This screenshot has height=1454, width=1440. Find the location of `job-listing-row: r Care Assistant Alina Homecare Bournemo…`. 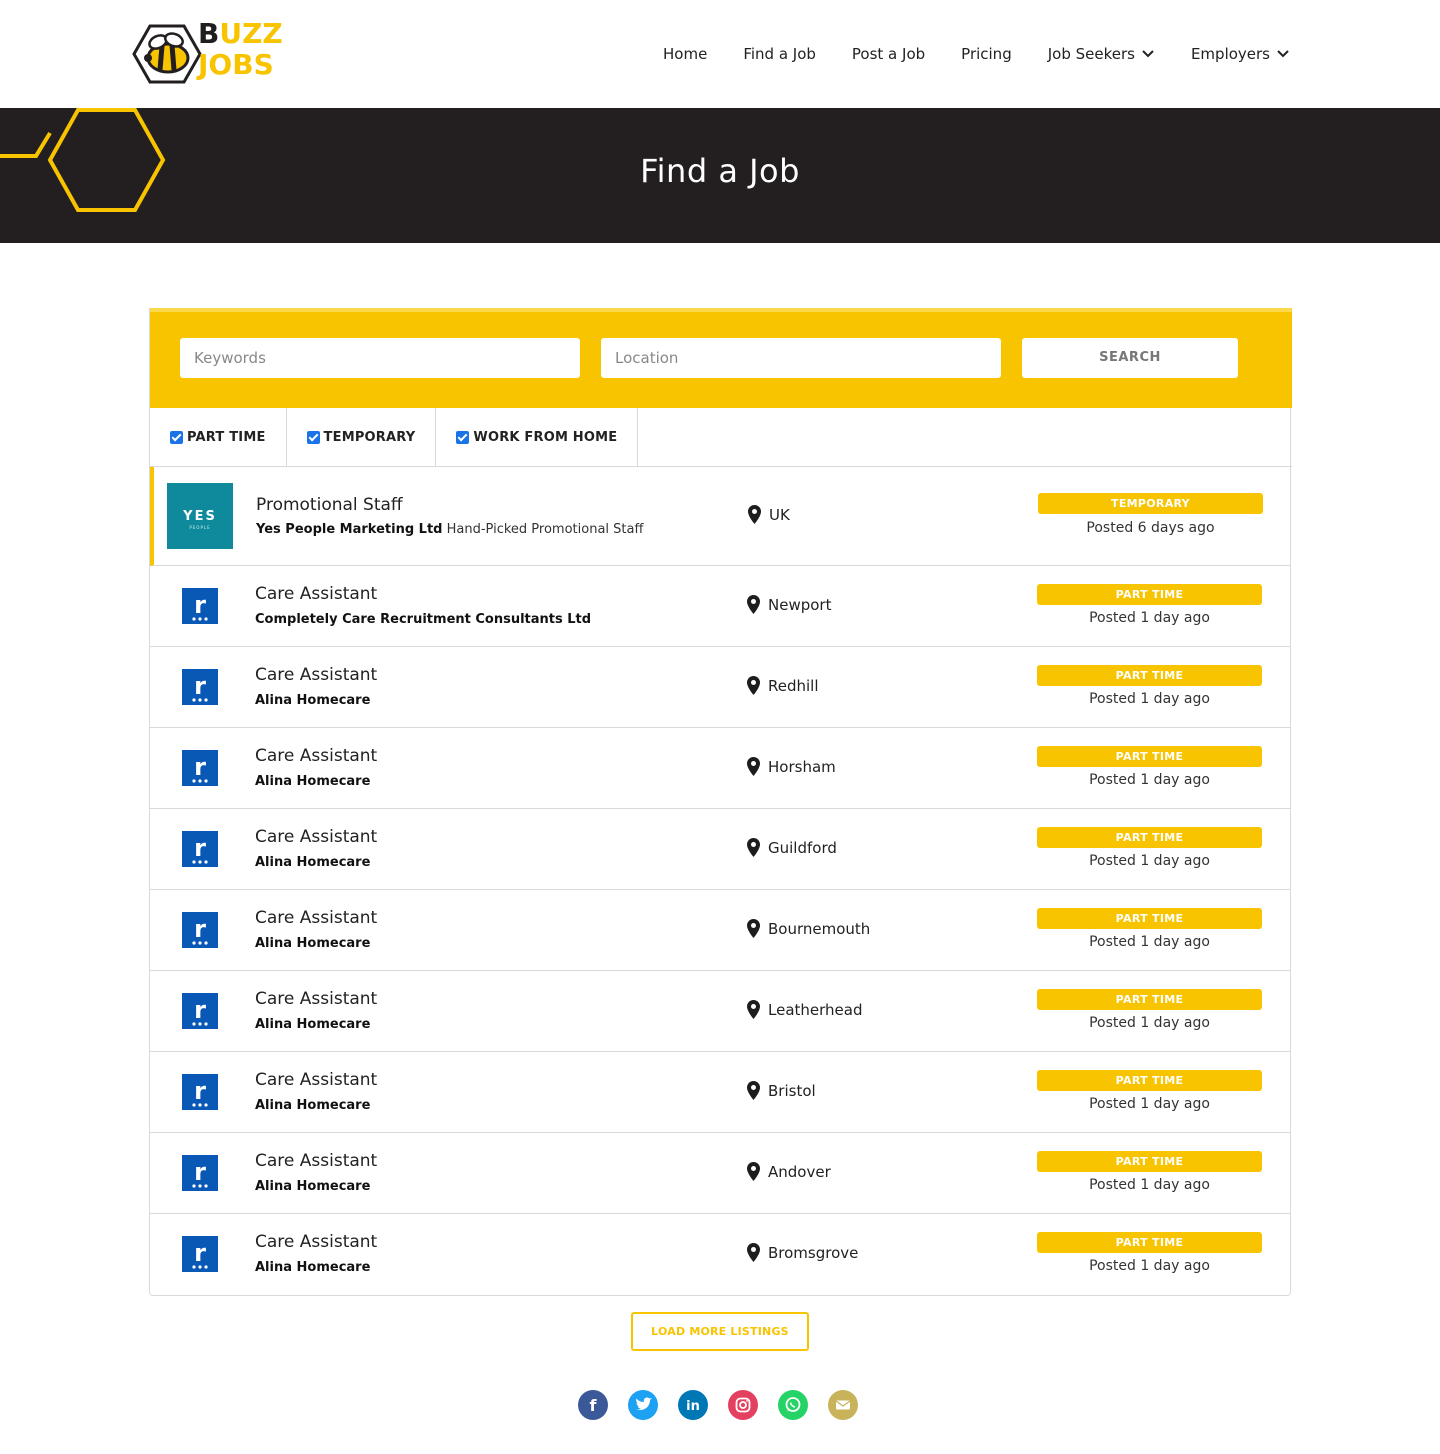

job-listing-row: r Care Assistant Alina Homecare Bournemo… is located at coordinates (720, 930).